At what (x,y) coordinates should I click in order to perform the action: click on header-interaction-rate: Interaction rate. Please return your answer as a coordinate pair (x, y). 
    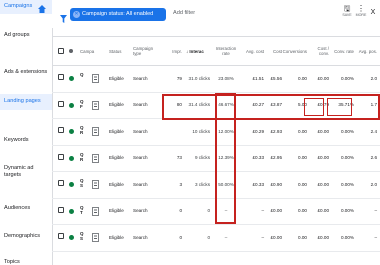
    Looking at the image, I should click on (226, 51).